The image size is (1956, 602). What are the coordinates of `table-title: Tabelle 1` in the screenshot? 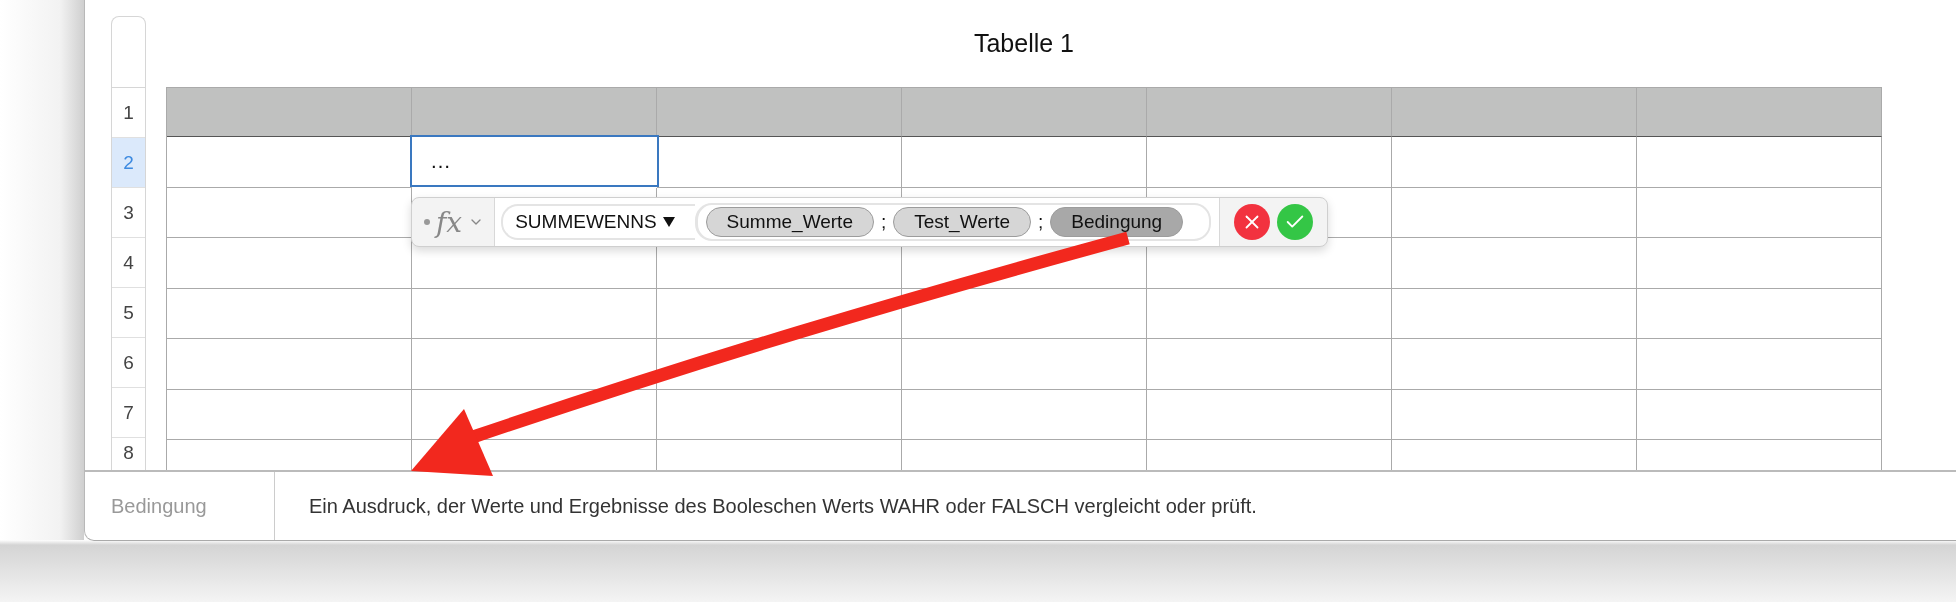 It's located at (1024, 43).